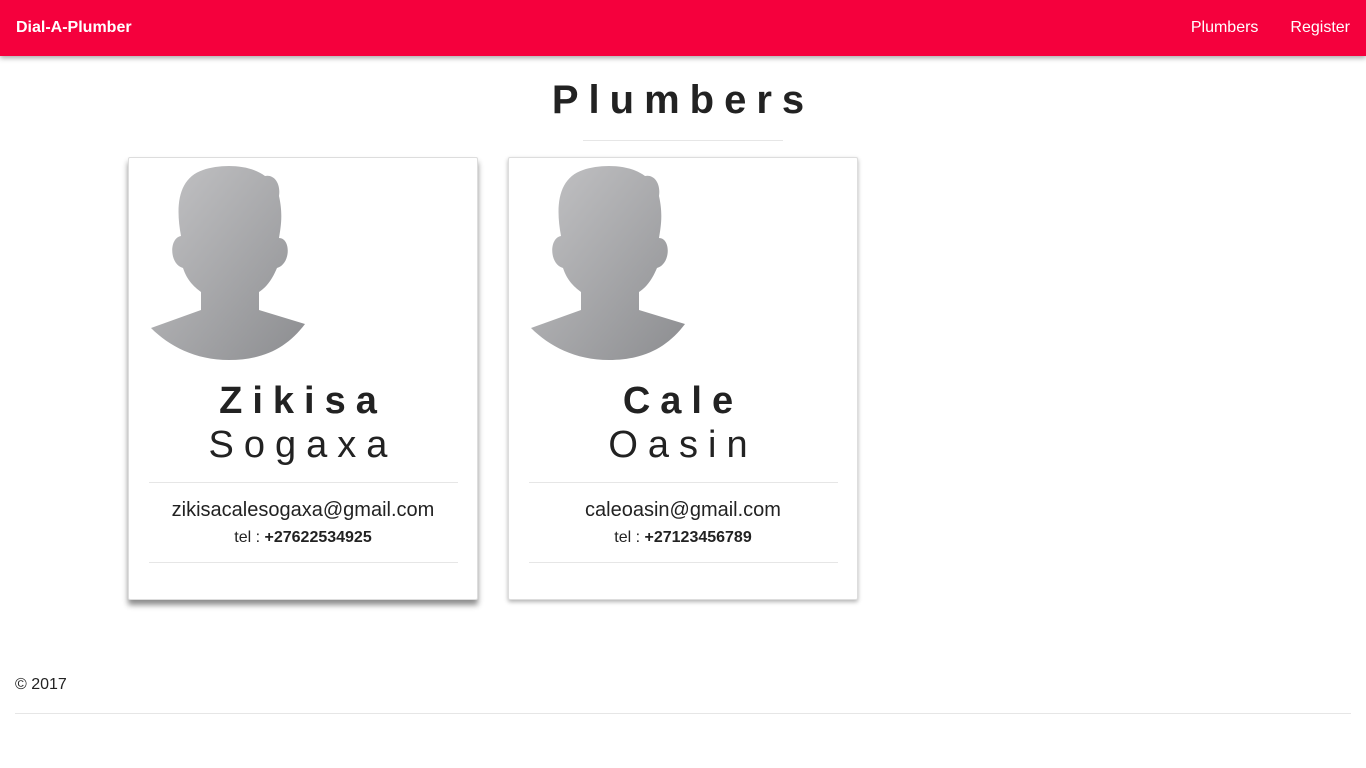 This screenshot has width=1366, height=768. Describe the element at coordinates (318, 537) in the screenshot. I see `tel-number: +27622534925` at that location.